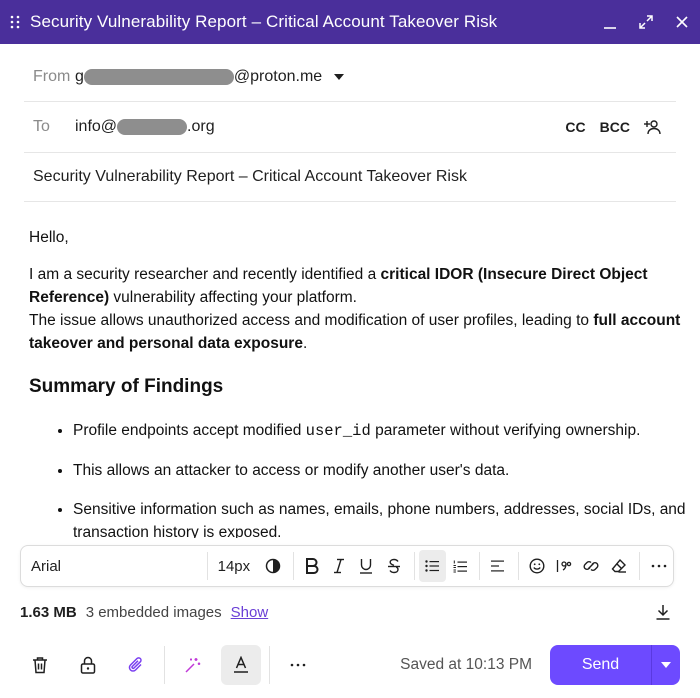  I want to click on text-format-icon, so click(241, 664).